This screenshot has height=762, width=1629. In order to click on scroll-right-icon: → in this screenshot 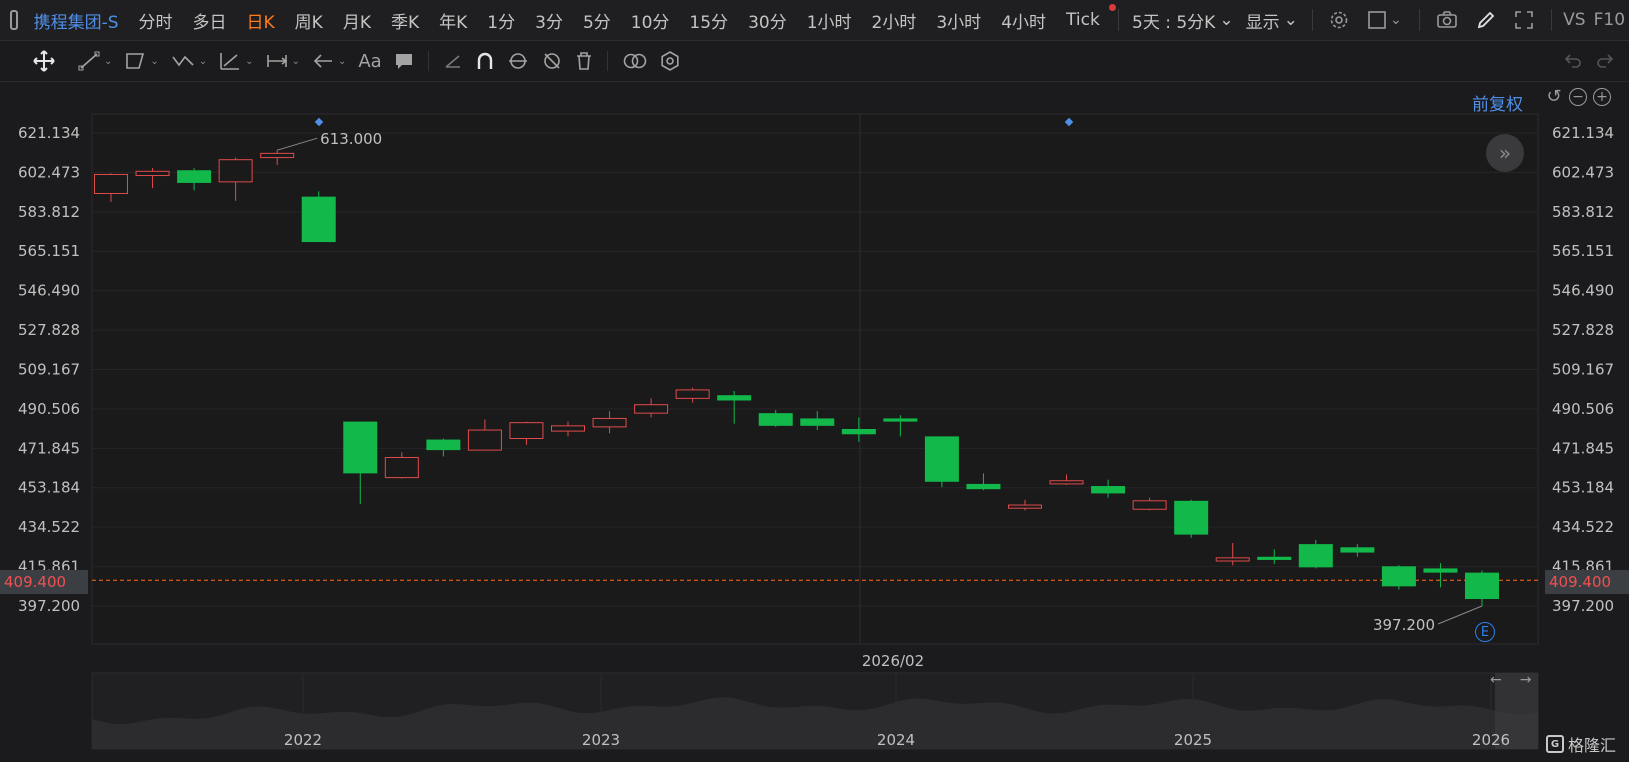, I will do `click(1526, 680)`.